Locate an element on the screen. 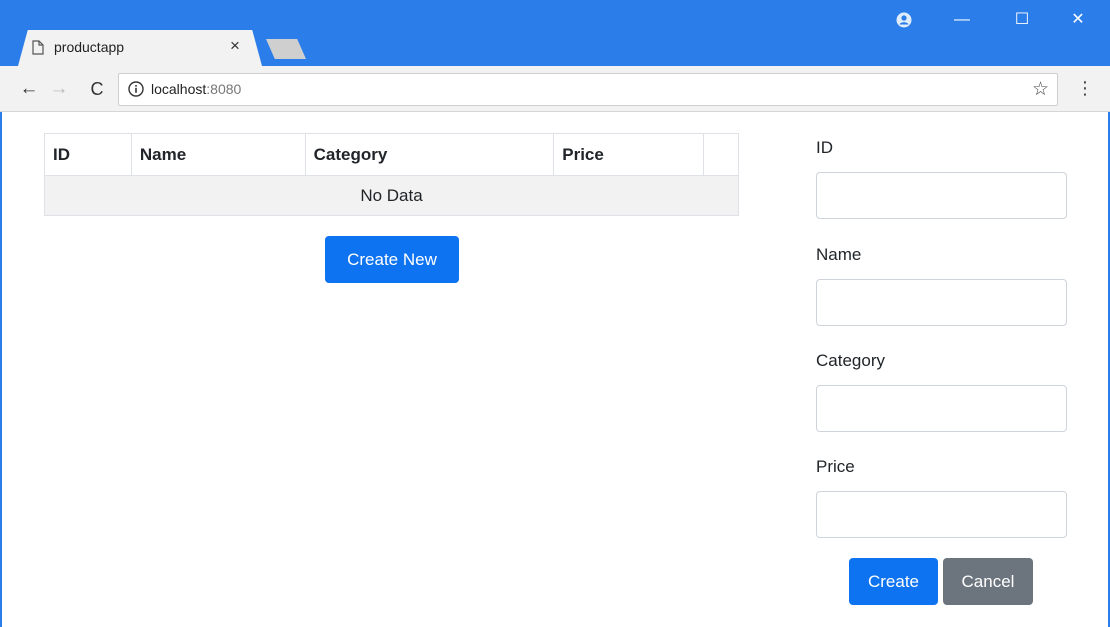 This screenshot has height=627, width=1110. info-icon is located at coordinates (136, 89).